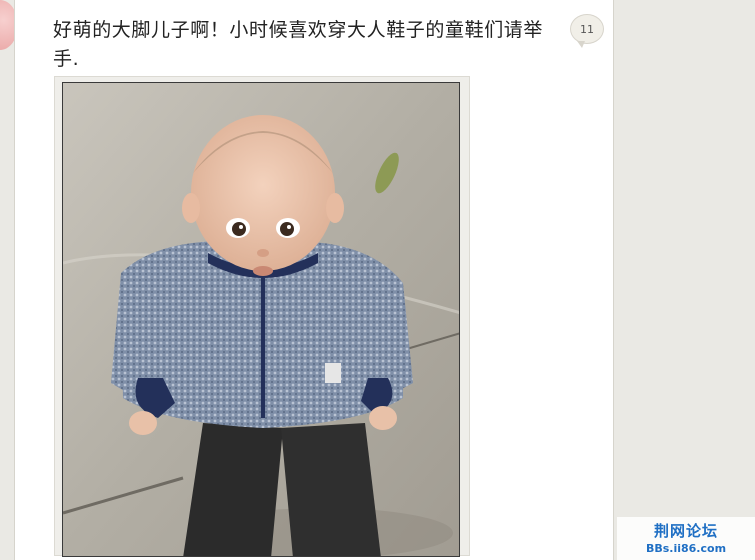 Image resolution: width=755 pixels, height=560 pixels. I want to click on watermark: 荆网论坛 BBs.ii86.com, so click(686, 538).